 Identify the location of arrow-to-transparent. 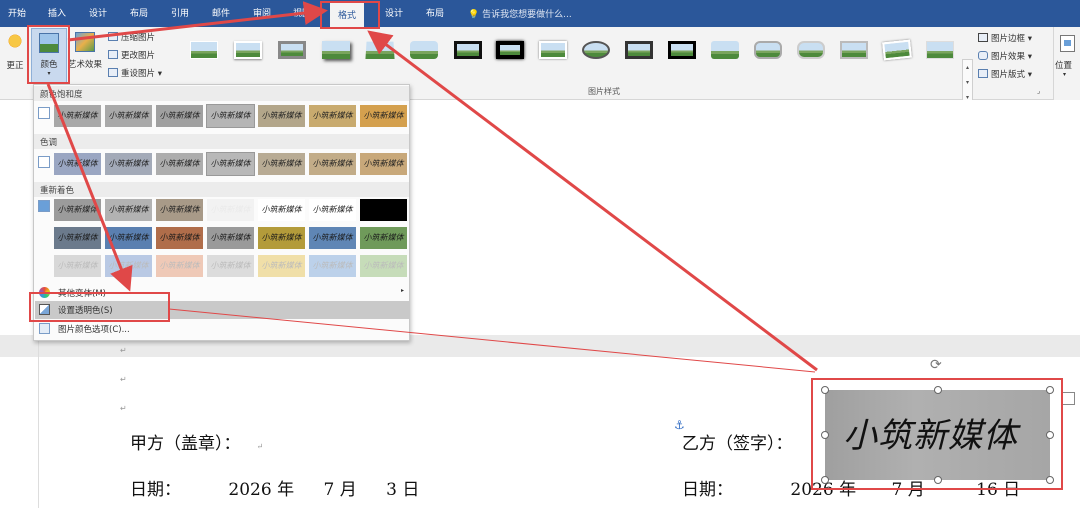
(89, 187).